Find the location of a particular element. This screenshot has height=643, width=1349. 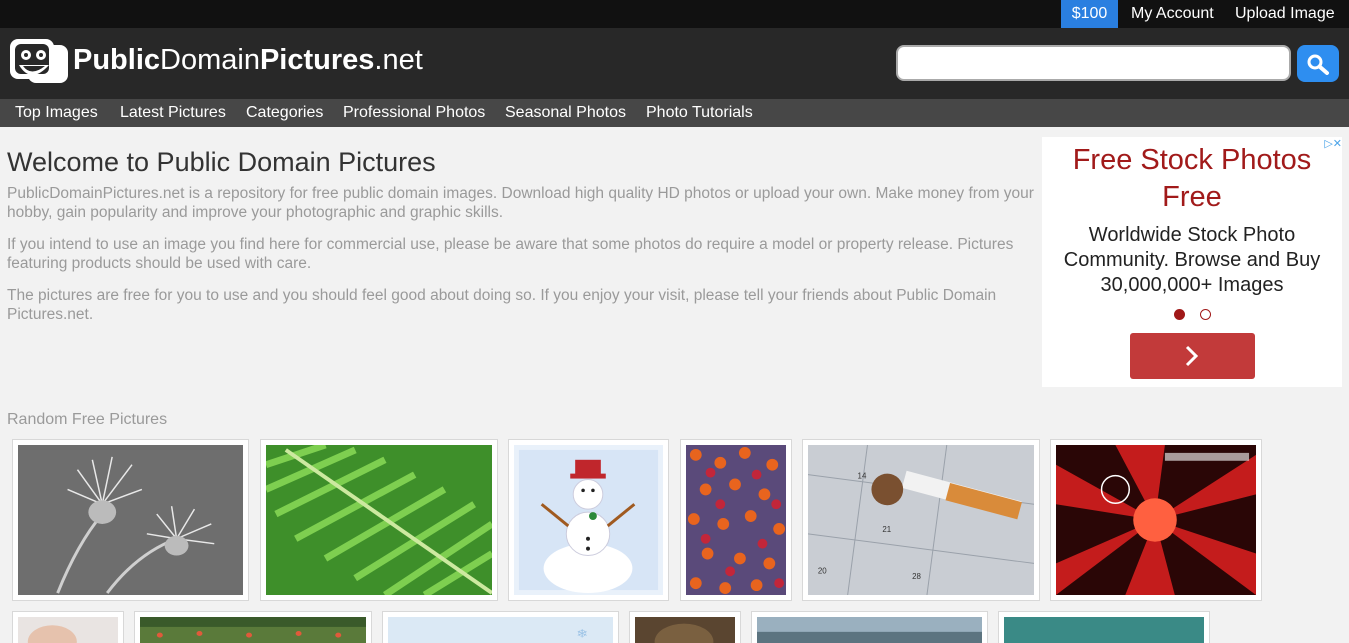

thumbnail-abstract-red is located at coordinates (1156, 520).